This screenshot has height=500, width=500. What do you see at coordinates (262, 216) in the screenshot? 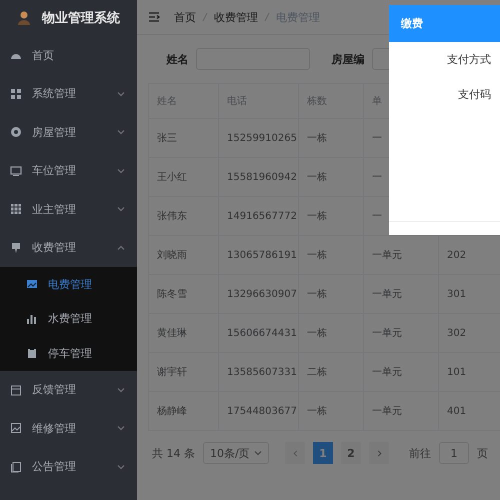
I see `table-cell: 14916567772` at bounding box center [262, 216].